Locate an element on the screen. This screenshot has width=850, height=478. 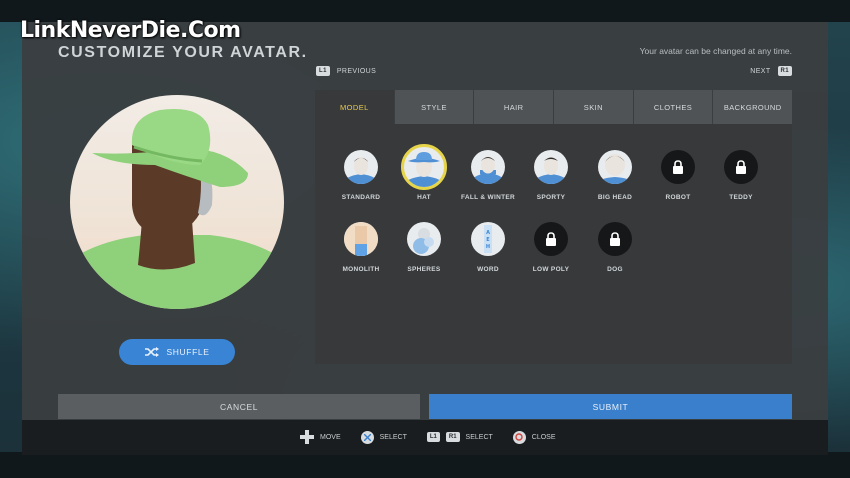
hint-move-label: MOVE is located at coordinates (330, 437).